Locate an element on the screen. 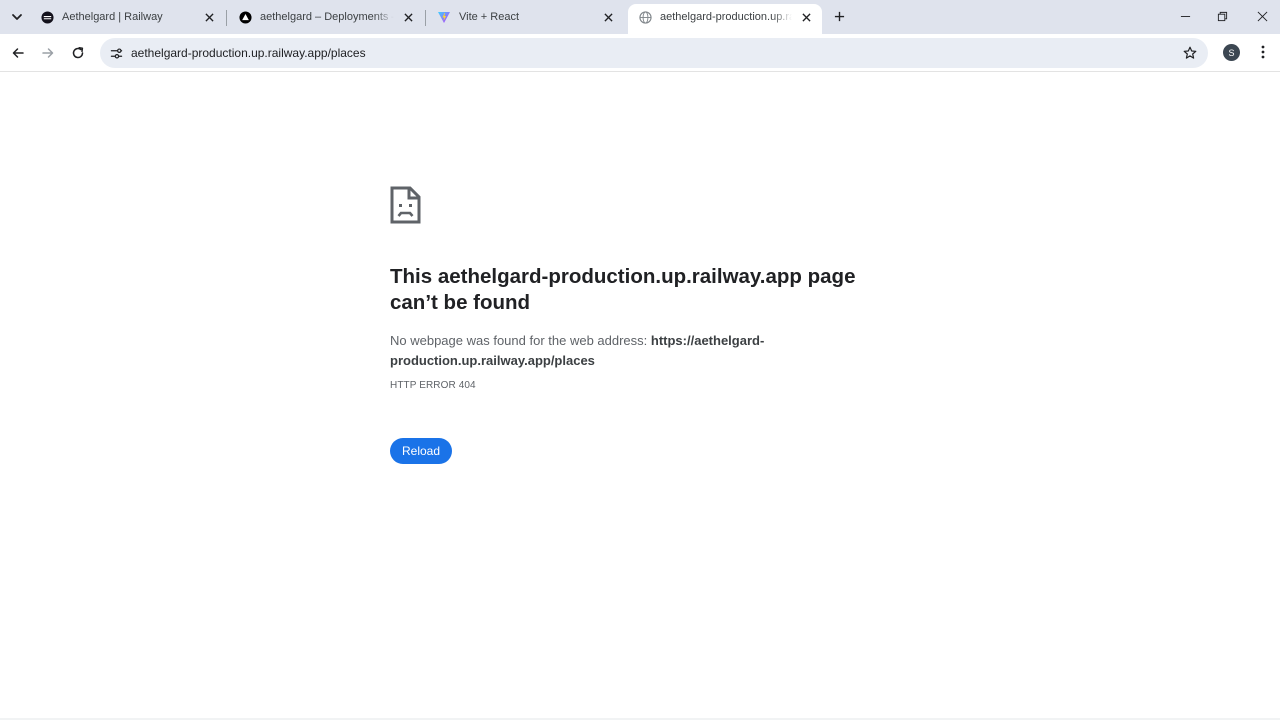 The width and height of the screenshot is (1280, 720). tune-icon is located at coordinates (116, 53).